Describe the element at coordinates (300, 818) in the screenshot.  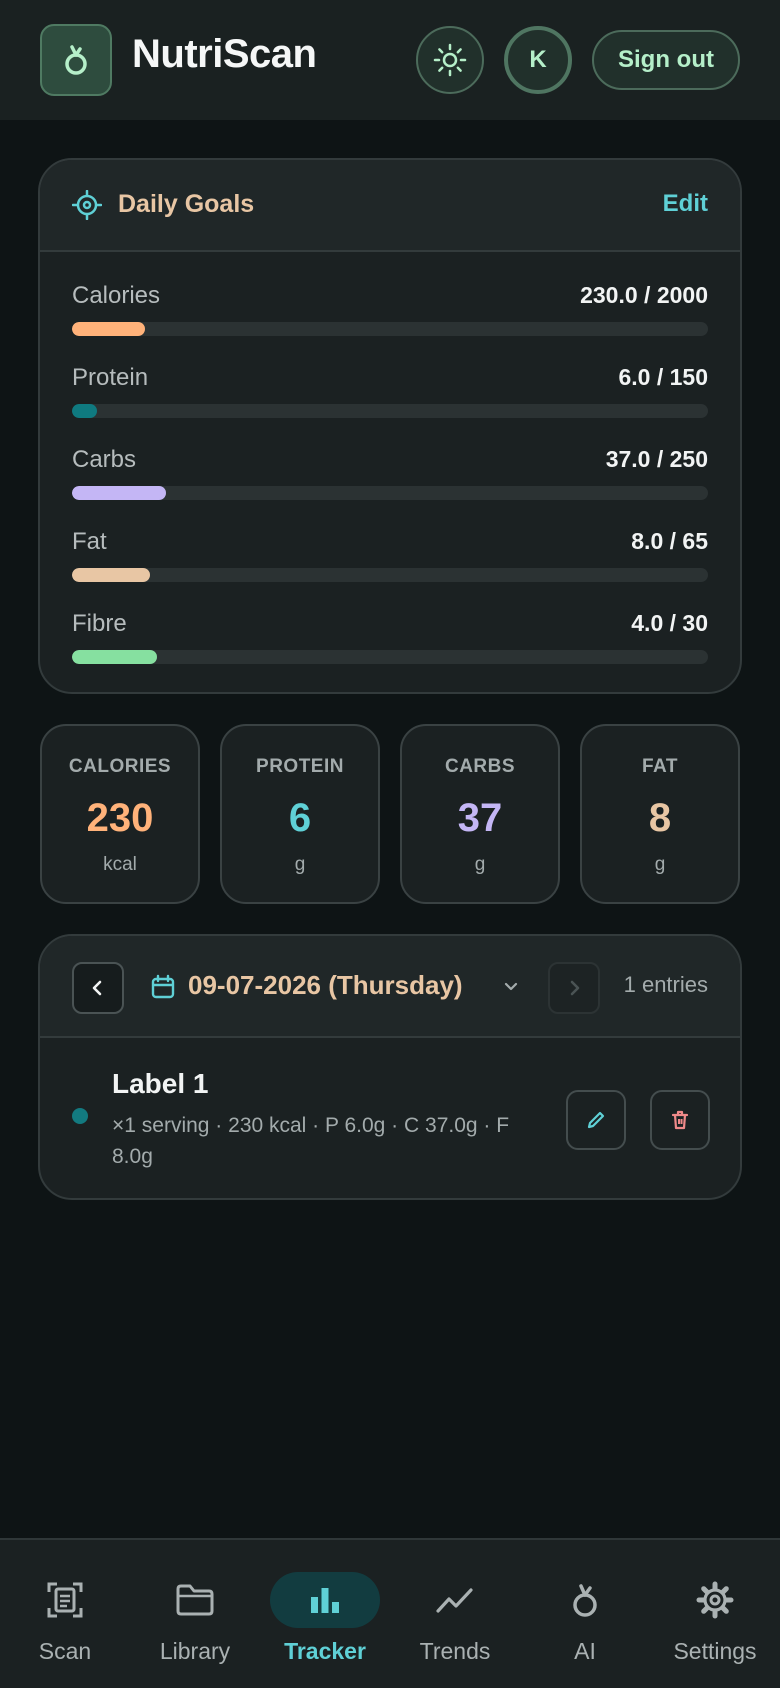
I see `stat-value: 6` at that location.